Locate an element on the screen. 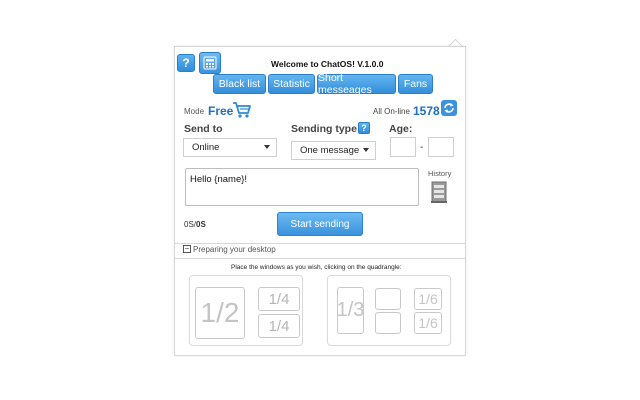 The height and width of the screenshot is (400, 640). message-counter: 0S/0S is located at coordinates (195, 224).